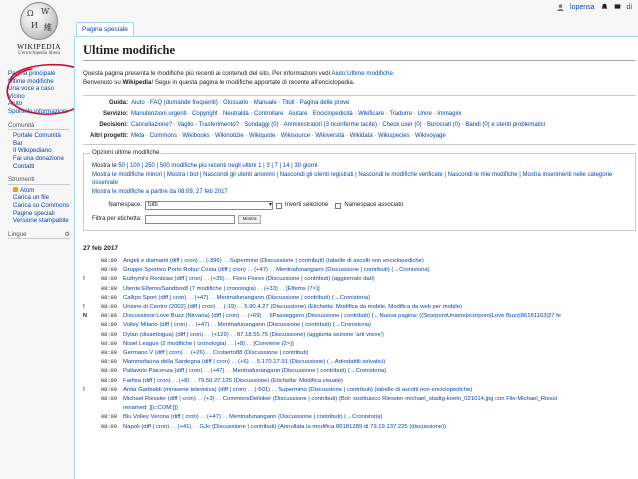 This screenshot has width=638, height=479. Describe the element at coordinates (41, 159) in the screenshot. I see `sidebar-item-donate: Fai una donazione` at that location.